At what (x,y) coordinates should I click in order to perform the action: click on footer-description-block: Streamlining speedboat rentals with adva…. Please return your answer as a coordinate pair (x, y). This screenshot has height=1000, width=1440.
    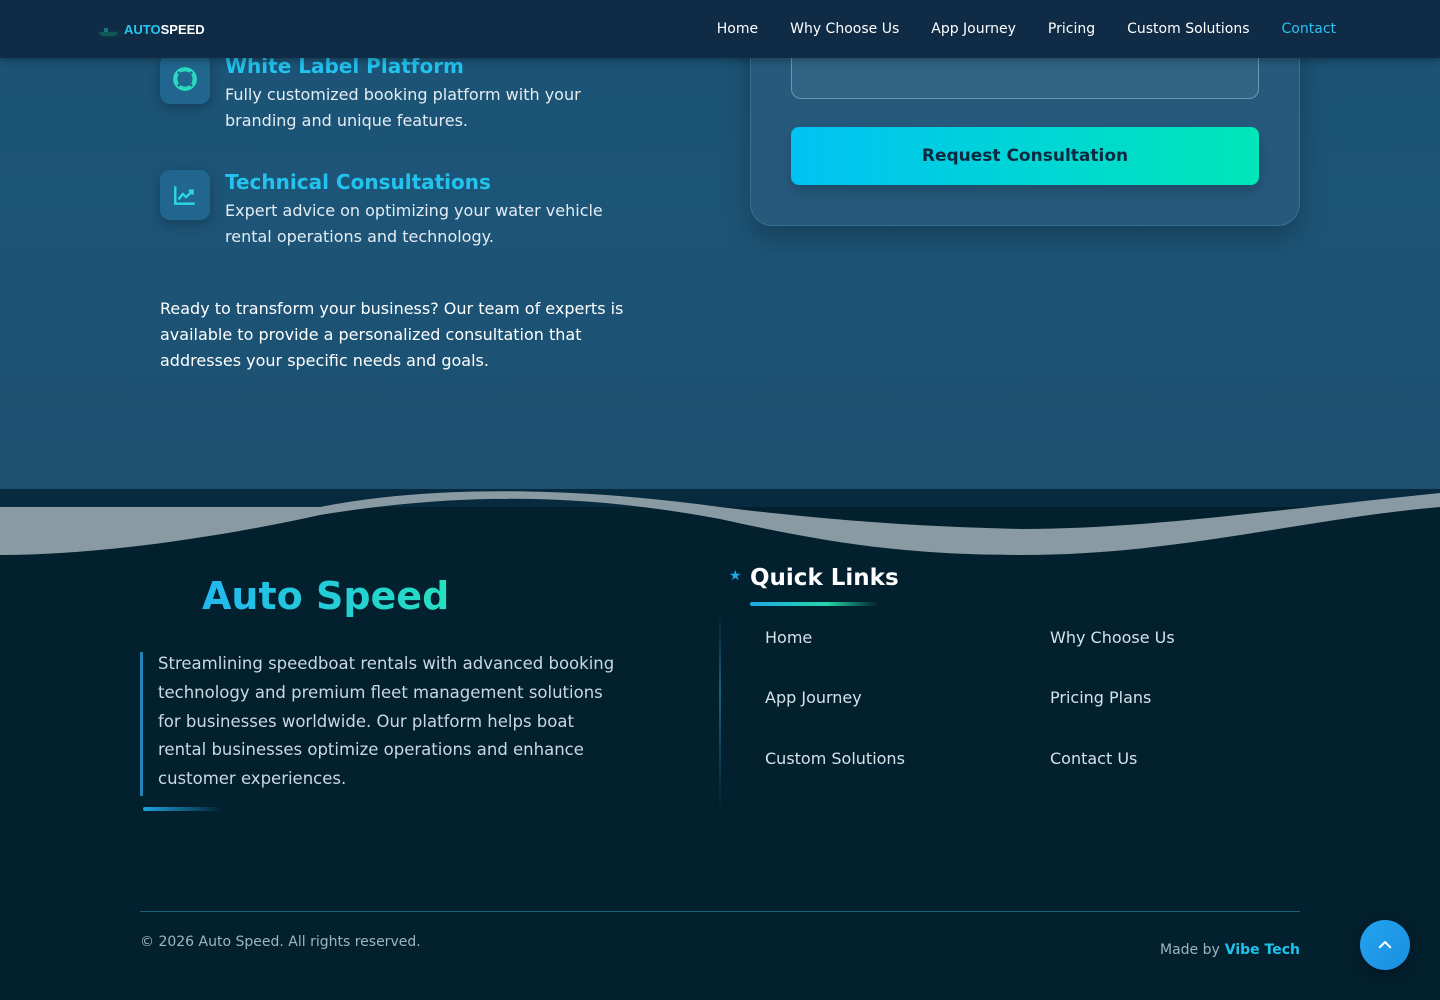
    Looking at the image, I should click on (380, 724).